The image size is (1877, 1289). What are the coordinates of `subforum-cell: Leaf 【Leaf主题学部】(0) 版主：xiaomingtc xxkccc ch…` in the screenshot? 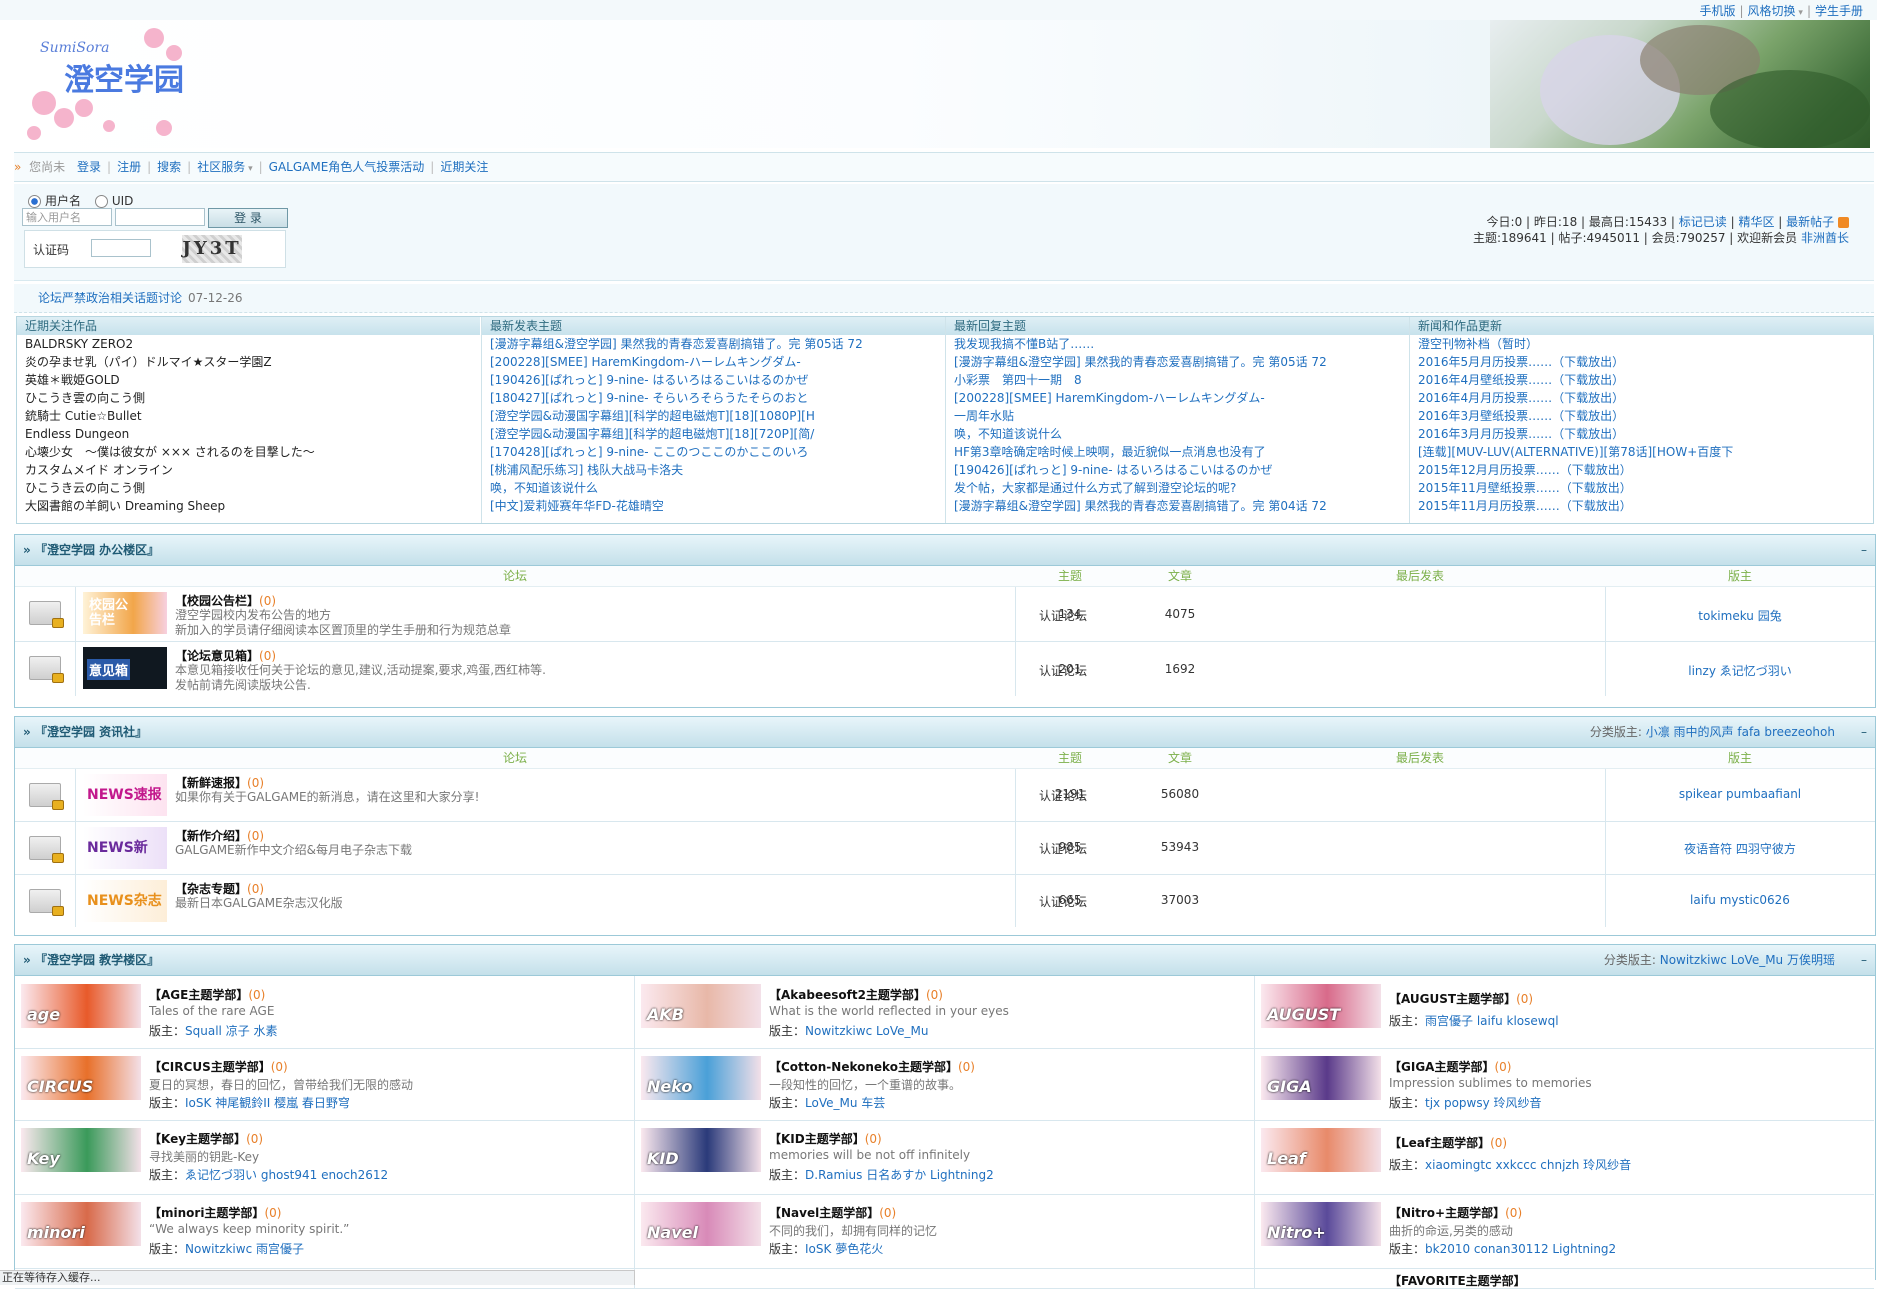 It's located at (1564, 1157).